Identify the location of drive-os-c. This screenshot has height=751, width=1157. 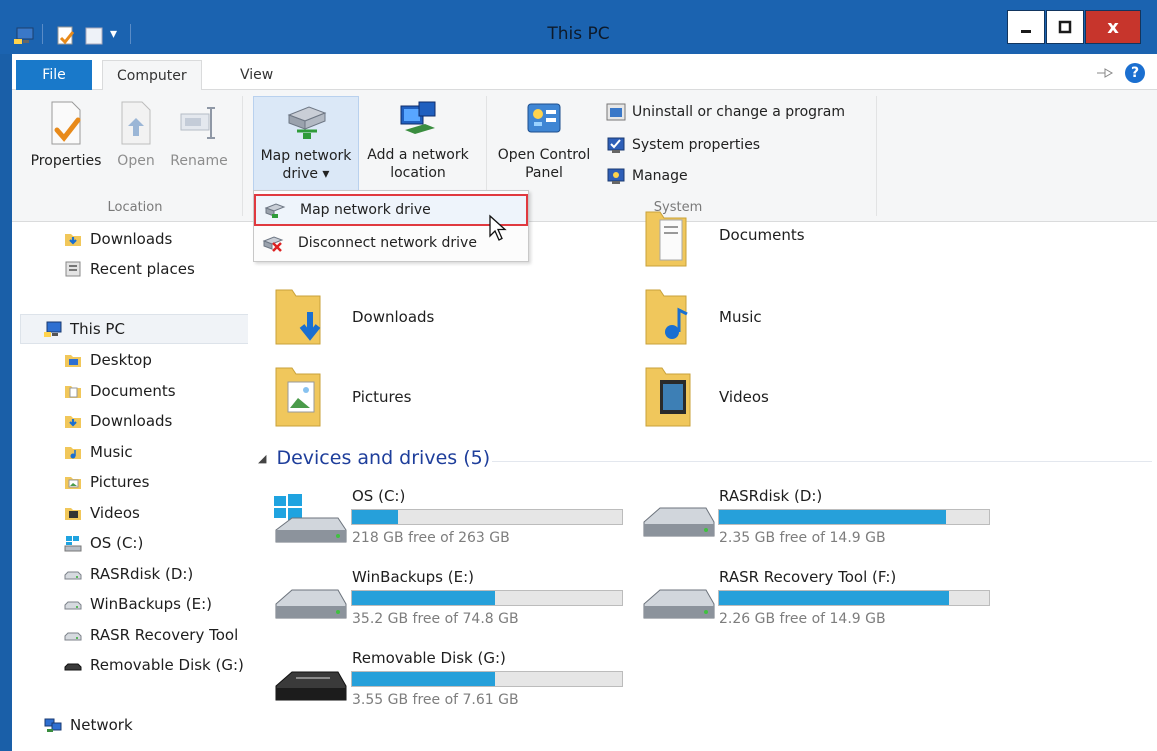
(310, 524).